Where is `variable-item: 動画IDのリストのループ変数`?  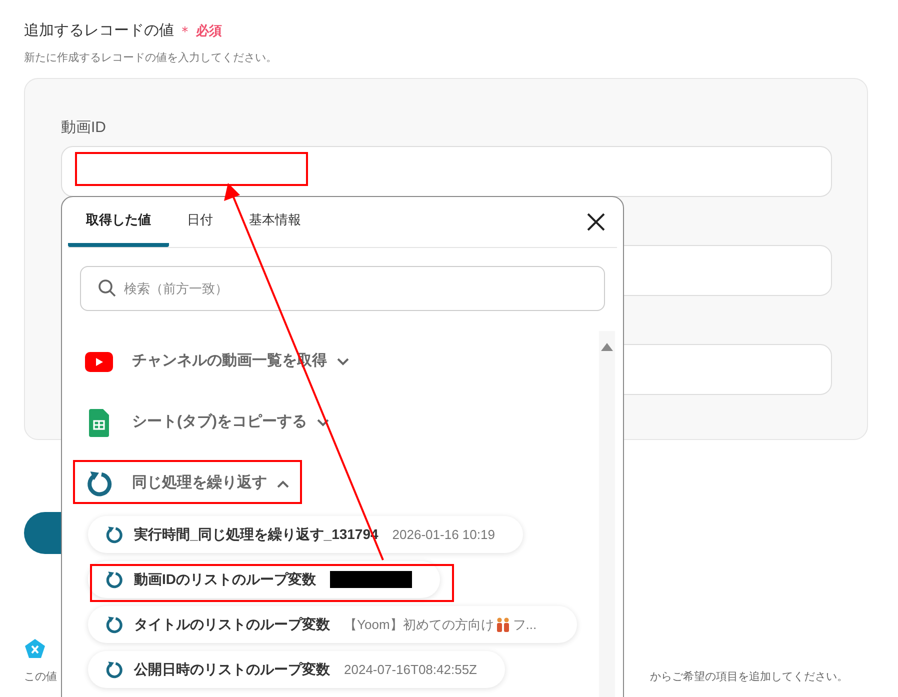 variable-item: 動画IDのリストのループ変数 is located at coordinates (264, 579).